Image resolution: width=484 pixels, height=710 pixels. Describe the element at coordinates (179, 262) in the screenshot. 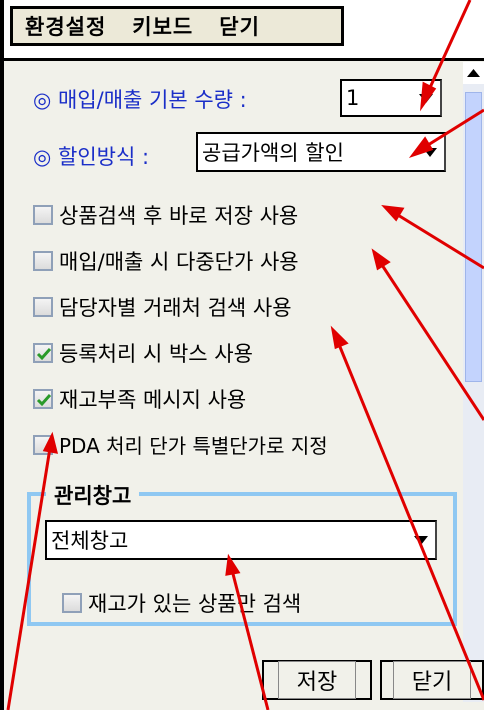

I see `option-label: 매입/매출 시 다중단가 사용` at that location.